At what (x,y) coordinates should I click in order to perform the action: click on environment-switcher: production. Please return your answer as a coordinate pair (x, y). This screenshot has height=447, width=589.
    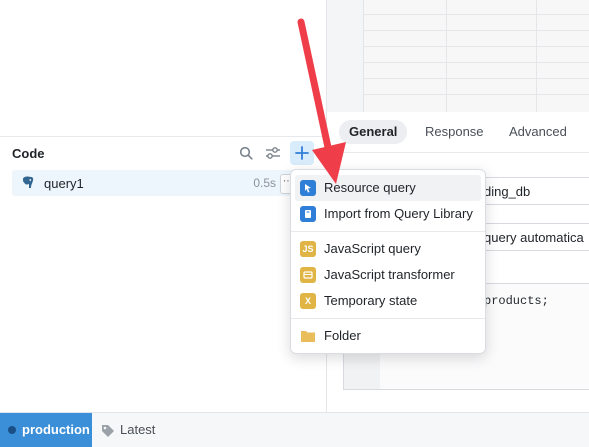
    Looking at the image, I should click on (46, 430).